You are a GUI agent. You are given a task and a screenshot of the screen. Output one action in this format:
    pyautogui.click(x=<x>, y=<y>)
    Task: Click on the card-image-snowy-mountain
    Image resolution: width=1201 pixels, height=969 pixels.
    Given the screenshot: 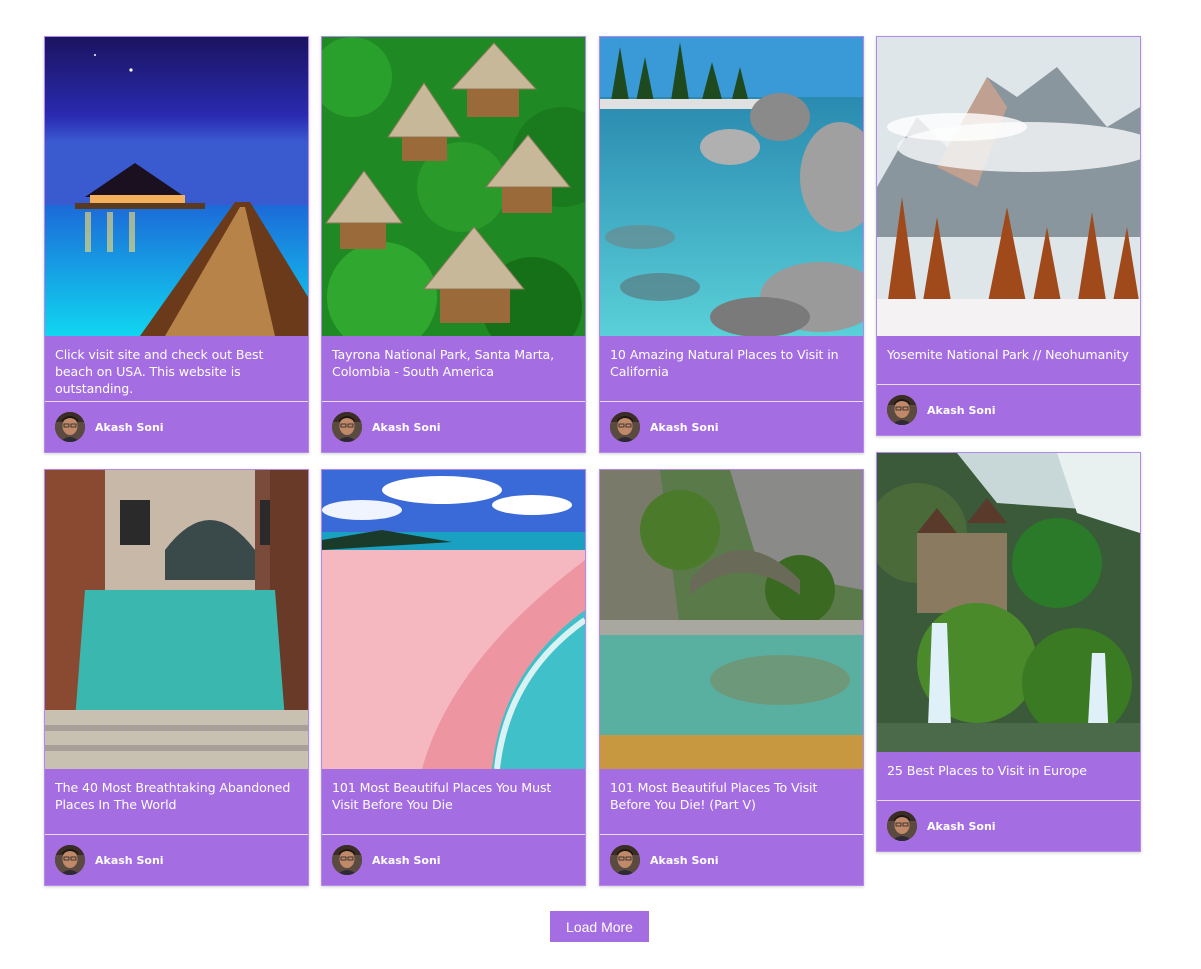 What is the action you would take?
    pyautogui.click(x=1008, y=186)
    